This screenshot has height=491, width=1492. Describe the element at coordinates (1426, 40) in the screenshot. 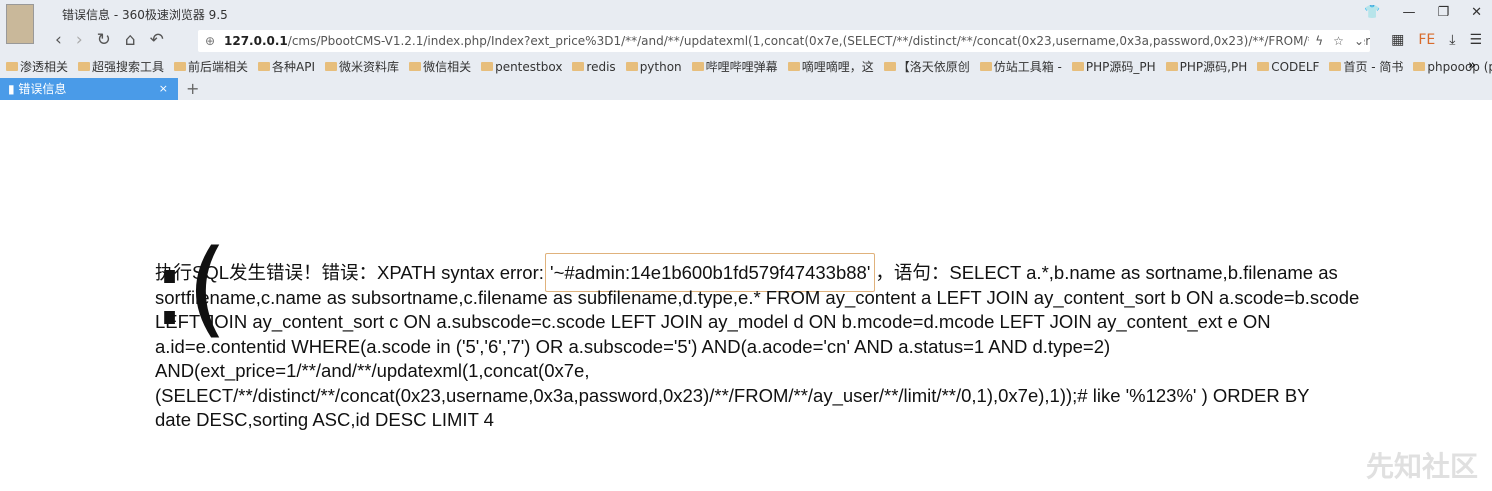

I see `fe-extension-icon: FE` at that location.